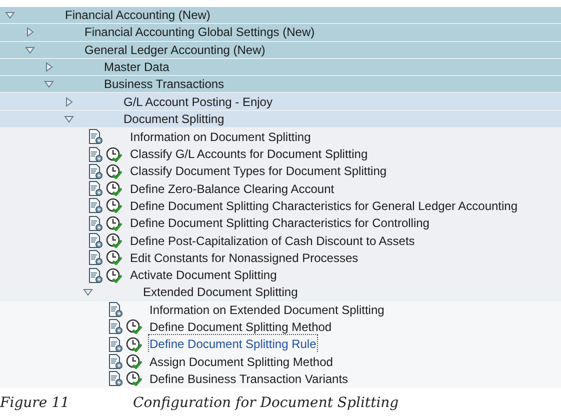 This screenshot has width=561, height=419. Describe the element at coordinates (35, 403) in the screenshot. I see `figure-number: Figure 11` at that location.